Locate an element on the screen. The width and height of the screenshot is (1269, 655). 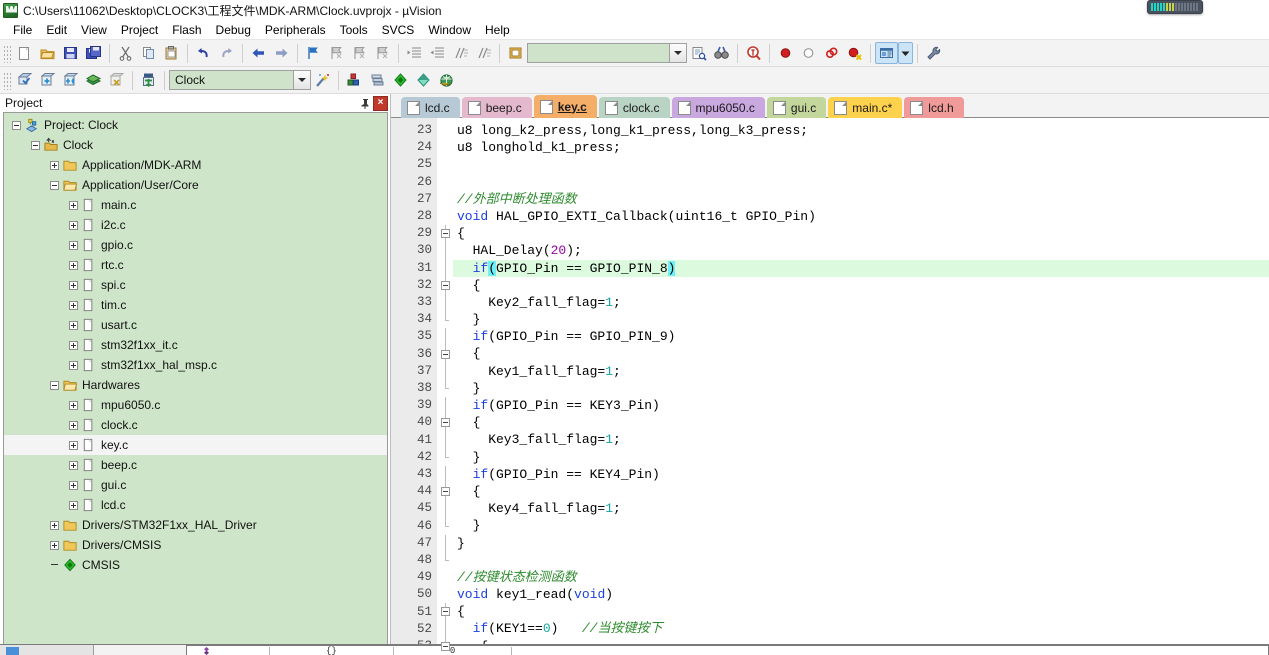
tree-node-mpu6050-c: mpu6050.c is located at coordinates (195, 405).